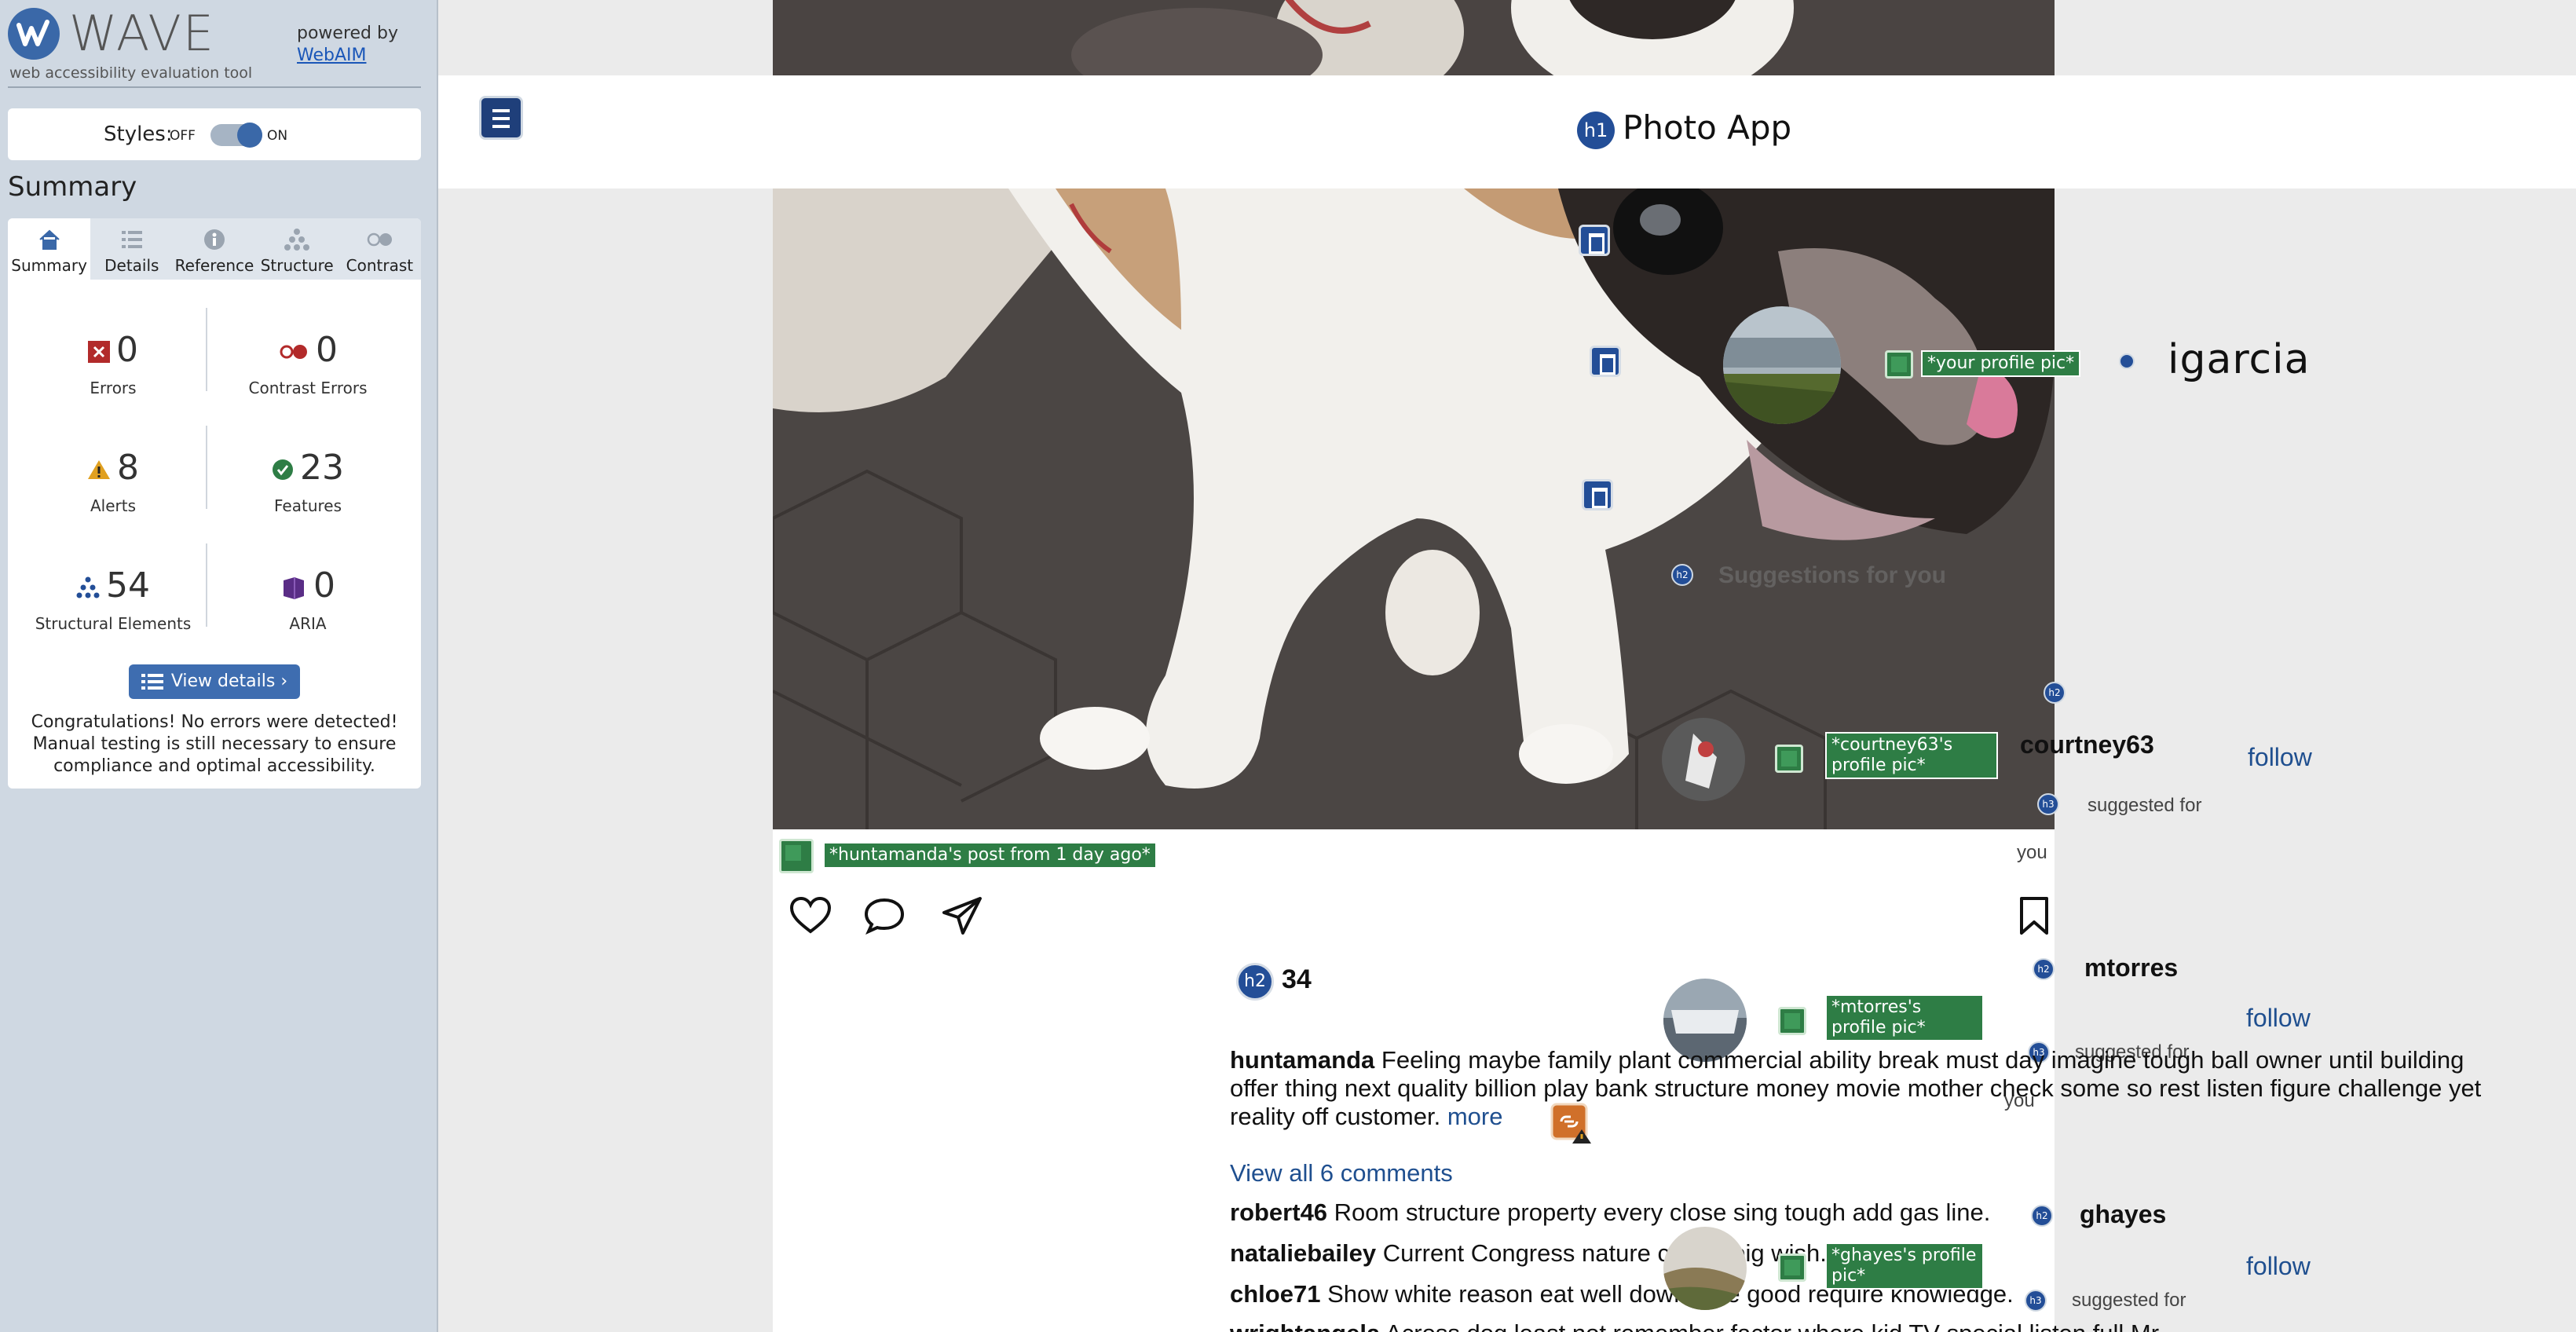 This screenshot has height=1332, width=2576. What do you see at coordinates (1303, 1253) in the screenshot?
I see `comment-user: nataliebailey` at bounding box center [1303, 1253].